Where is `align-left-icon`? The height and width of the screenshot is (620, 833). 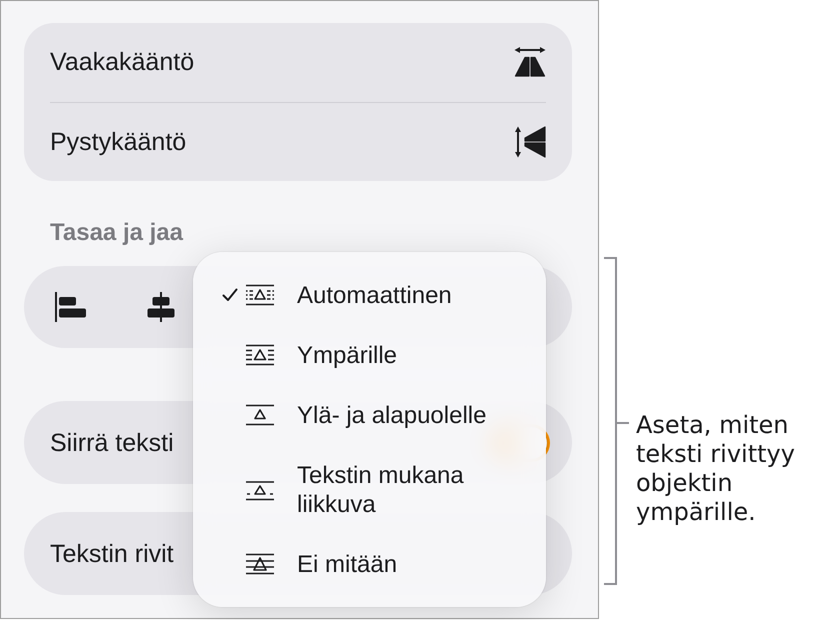
align-left-icon is located at coordinates (71, 307).